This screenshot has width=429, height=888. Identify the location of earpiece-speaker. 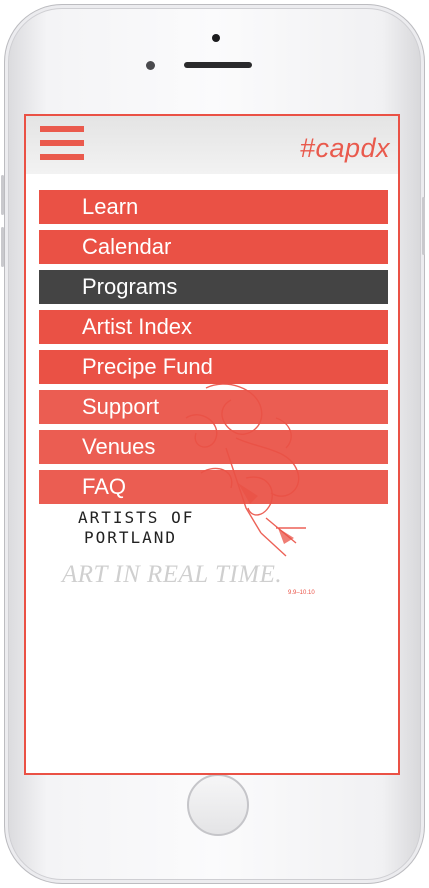
(218, 65).